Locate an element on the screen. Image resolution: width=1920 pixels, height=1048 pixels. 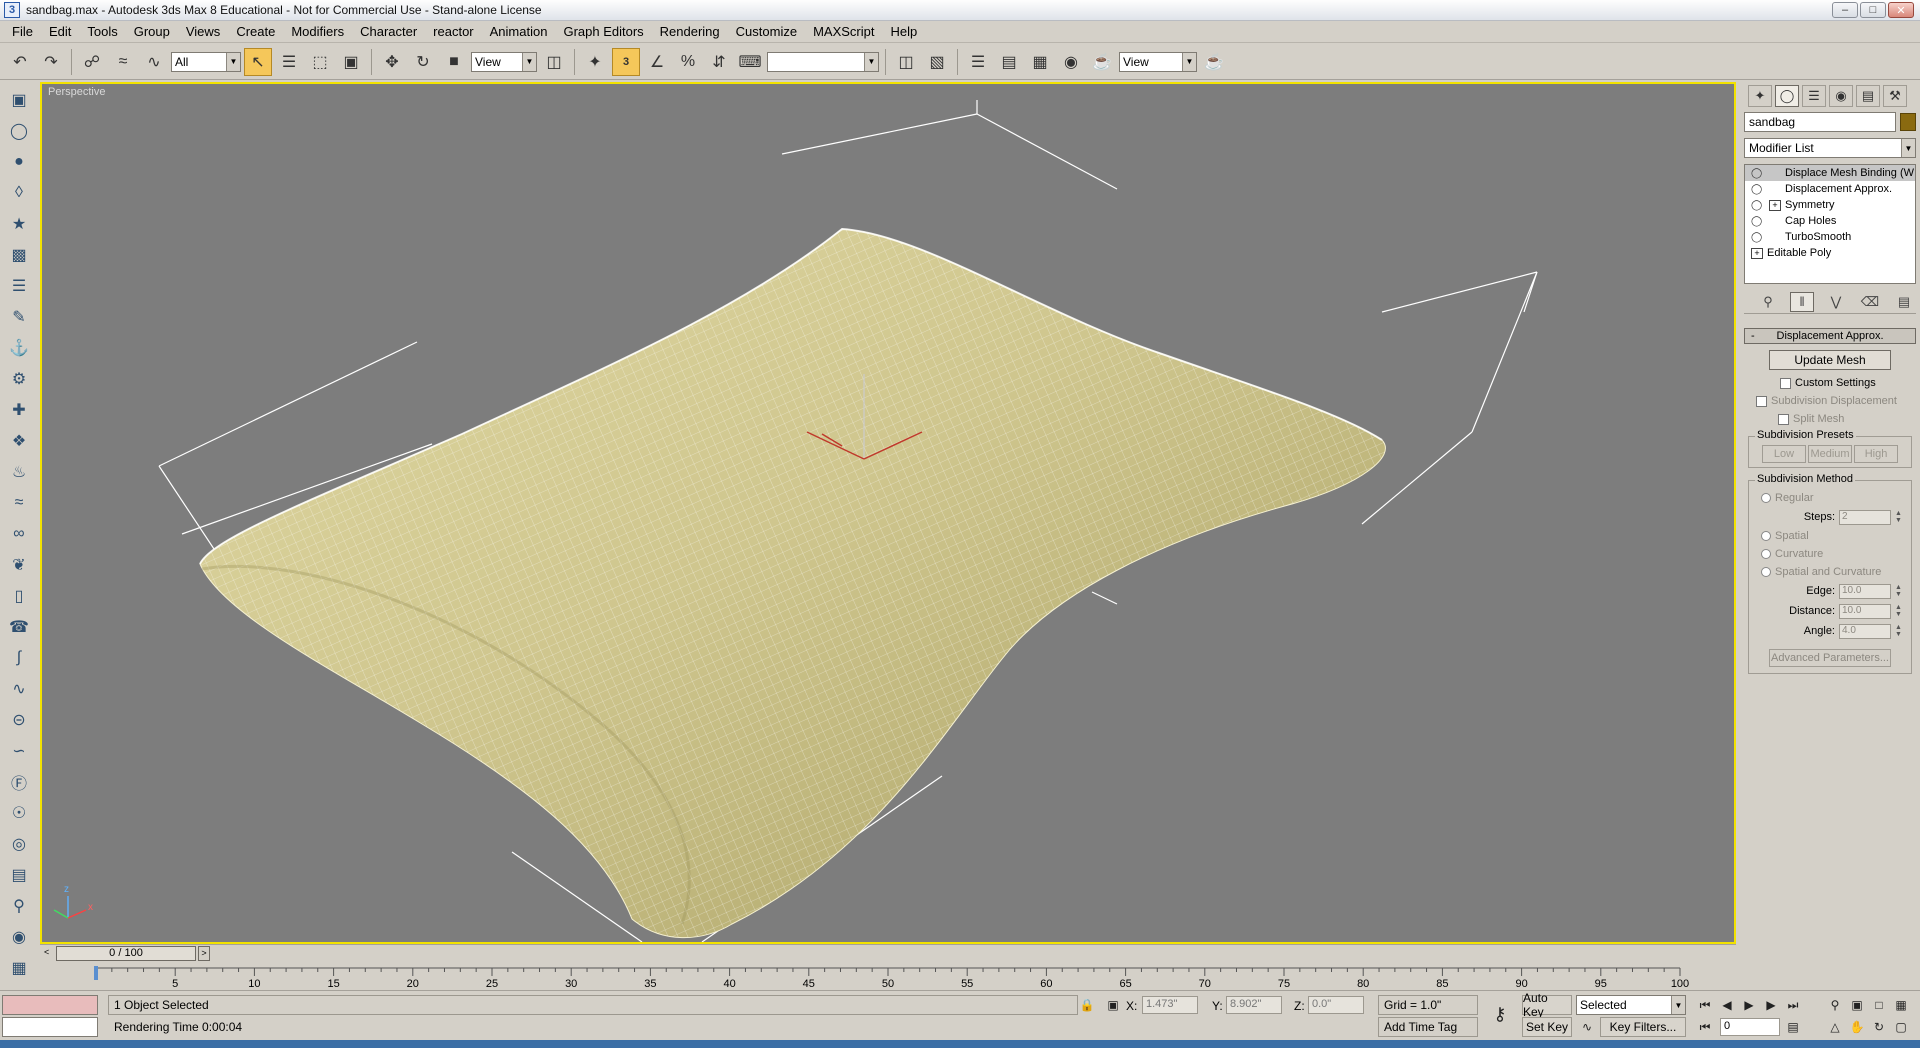
rollout-header: - Displacement Approx. is located at coordinates (1830, 336).